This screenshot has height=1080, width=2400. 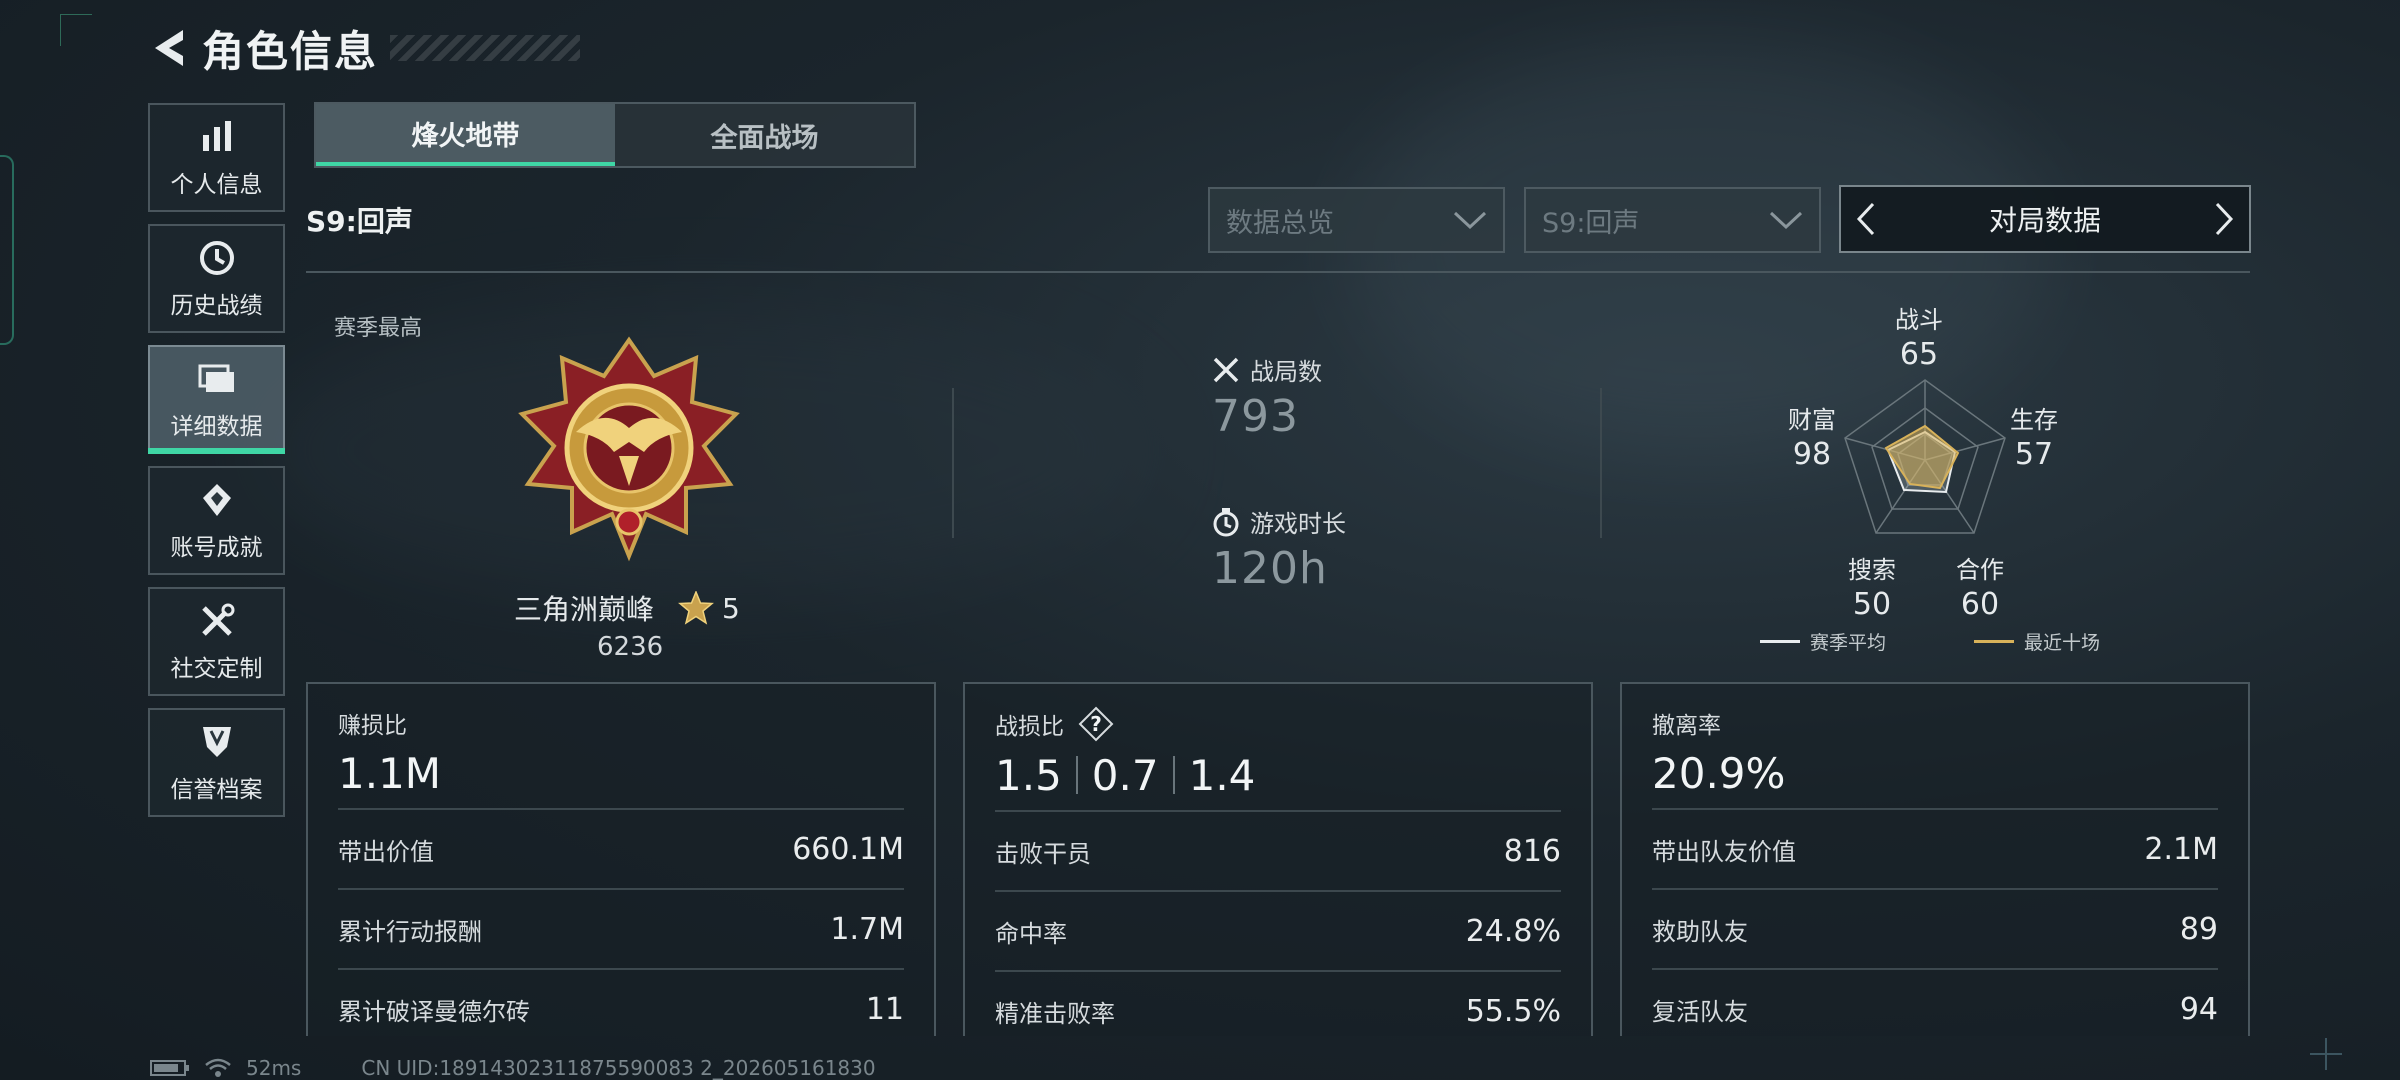 I want to click on nav-label: 详细数据, so click(x=216, y=426).